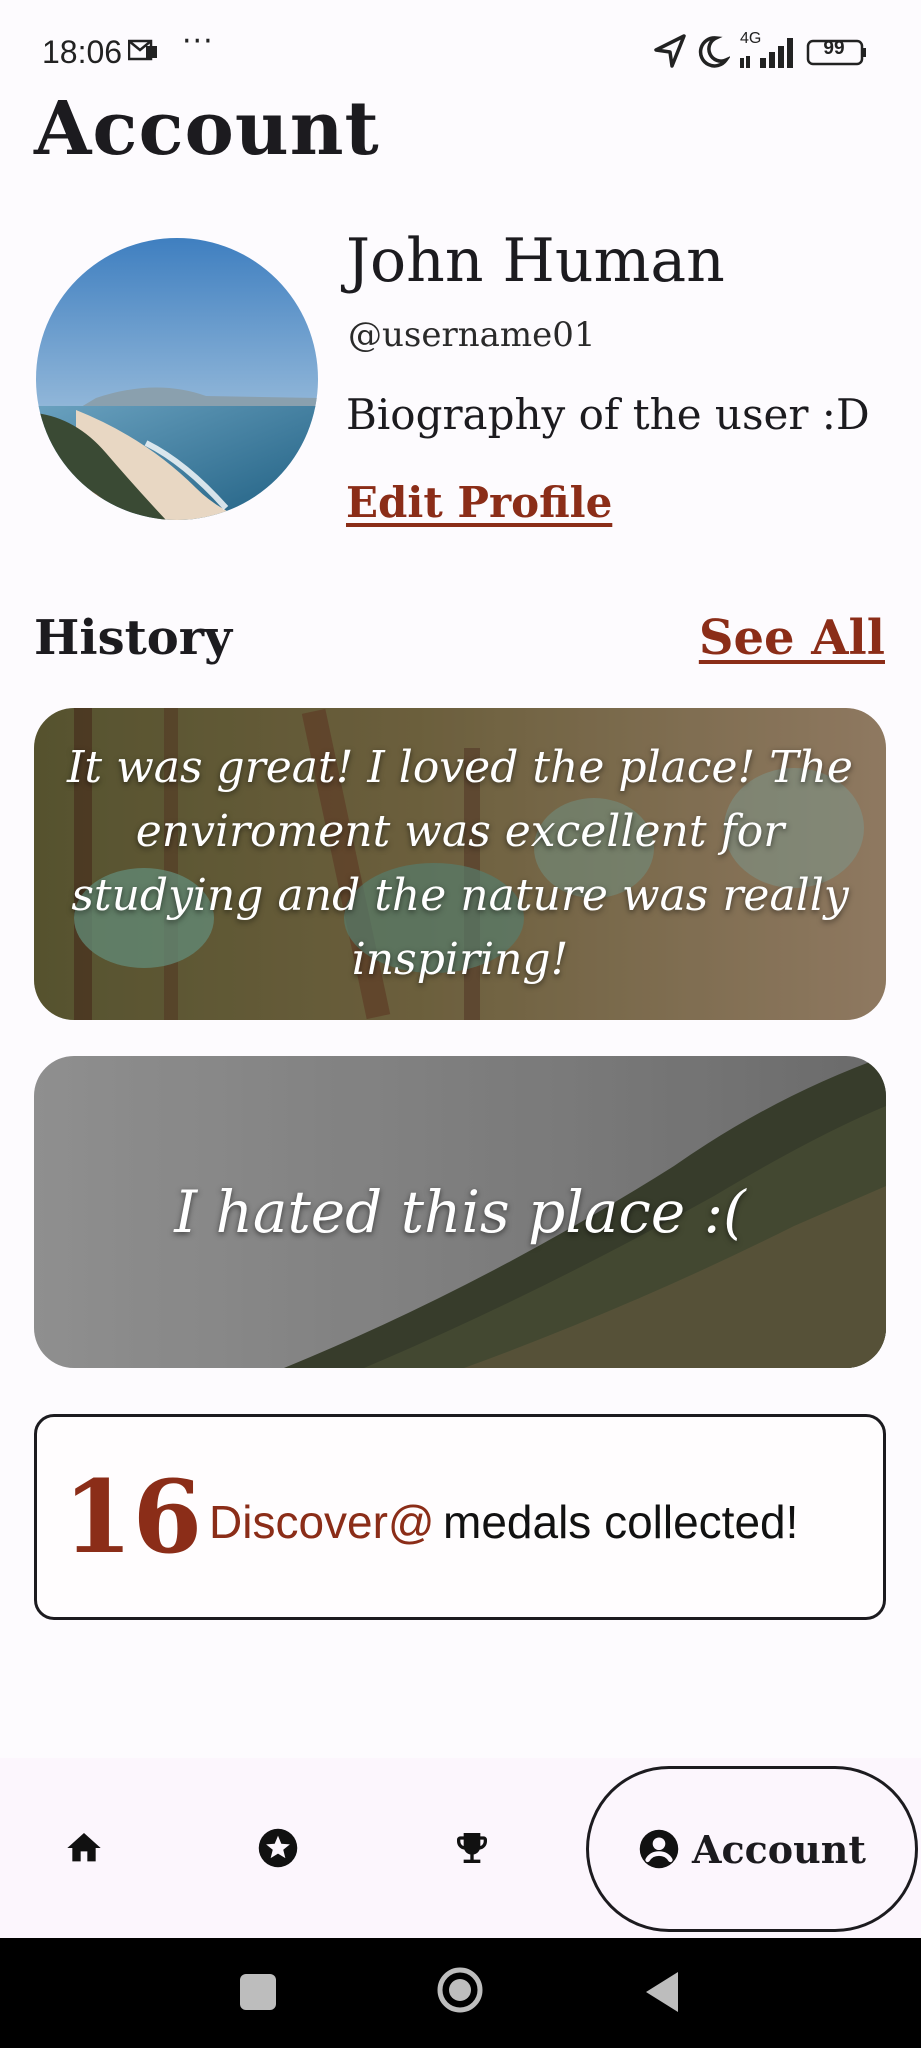 This screenshot has width=921, height=2048. What do you see at coordinates (460, 50) in the screenshot?
I see `status-bar: 18:06 ··· 4G 99` at bounding box center [460, 50].